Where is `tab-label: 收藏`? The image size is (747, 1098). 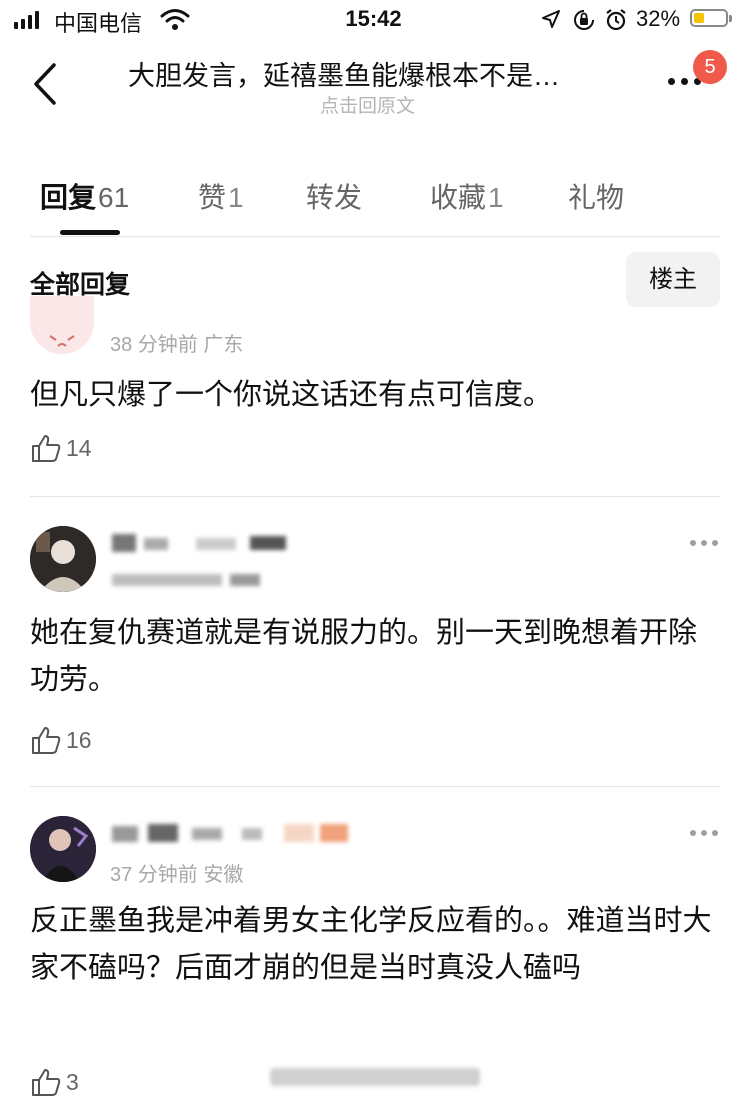
tab-label: 收藏 is located at coordinates (458, 197).